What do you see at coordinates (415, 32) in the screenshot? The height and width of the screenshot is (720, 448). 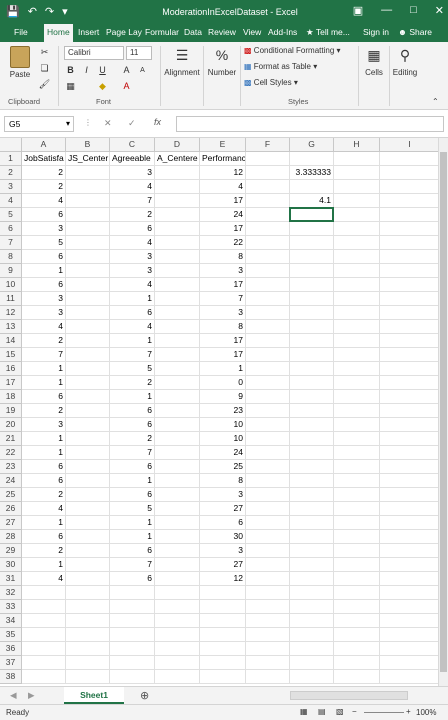 I see `share-button: ☻ Share` at bounding box center [415, 32].